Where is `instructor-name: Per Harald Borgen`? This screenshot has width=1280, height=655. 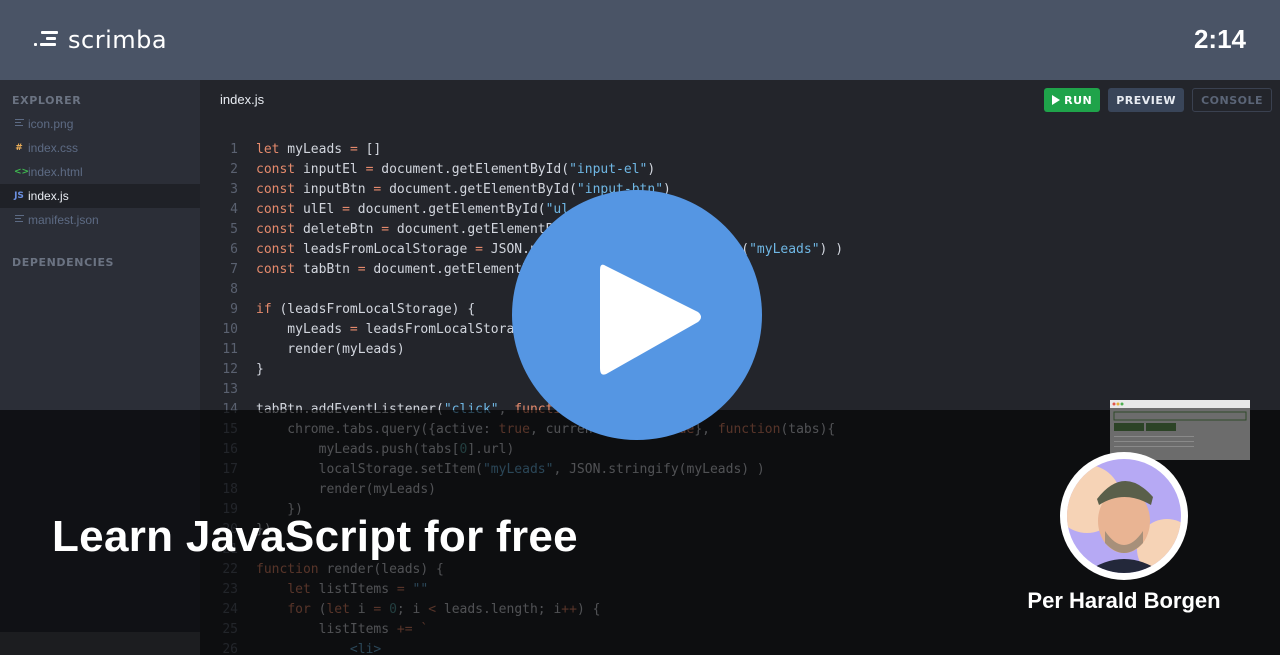
instructor-name: Per Harald Borgen is located at coordinates (1124, 600).